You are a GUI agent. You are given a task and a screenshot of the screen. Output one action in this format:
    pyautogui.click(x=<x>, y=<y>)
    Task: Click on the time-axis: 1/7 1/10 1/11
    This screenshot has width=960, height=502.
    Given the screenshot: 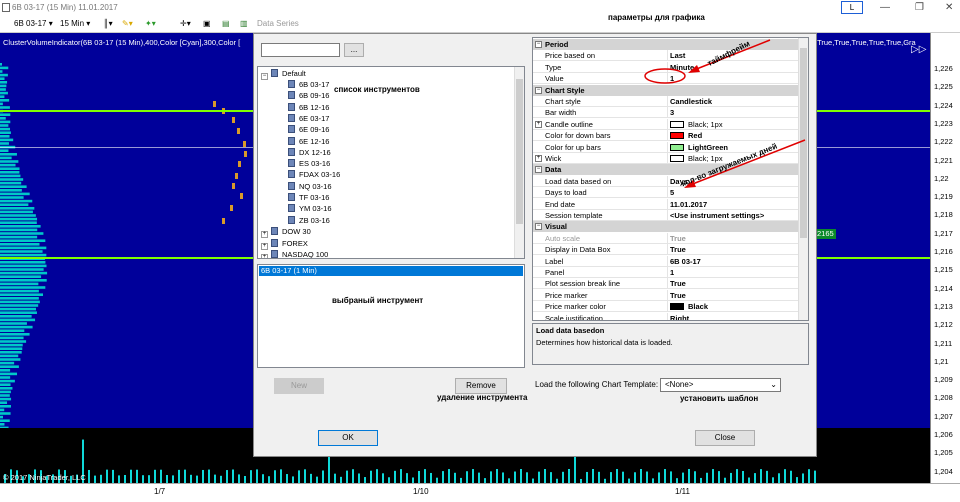 What is the action you would take?
    pyautogui.click(x=480, y=492)
    